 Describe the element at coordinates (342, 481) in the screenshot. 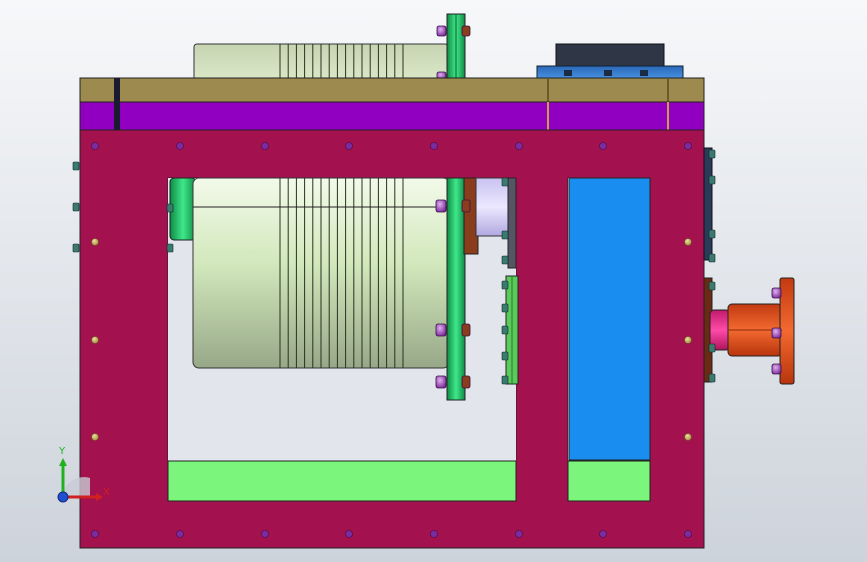

I see `green-panel-left` at that location.